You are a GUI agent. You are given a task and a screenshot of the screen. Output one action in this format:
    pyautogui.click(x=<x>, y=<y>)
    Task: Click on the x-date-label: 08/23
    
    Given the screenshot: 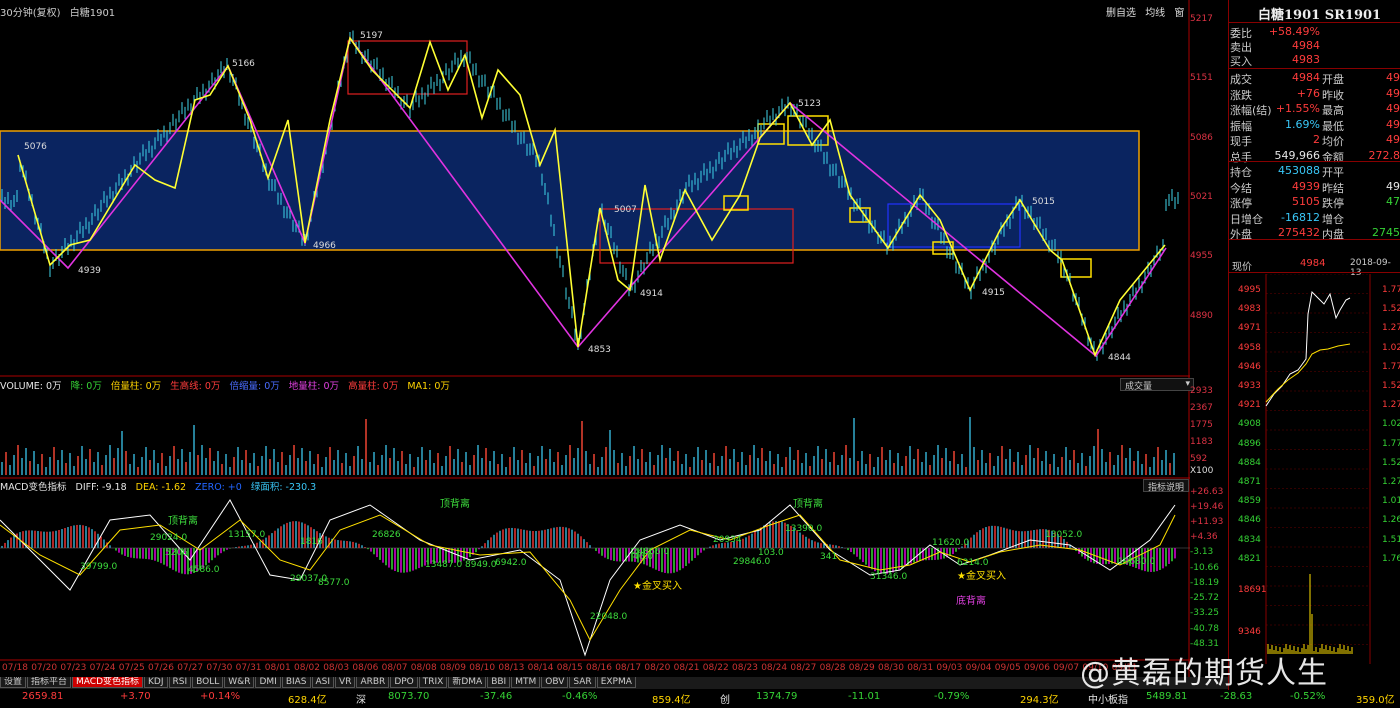 What is the action you would take?
    pyautogui.click(x=745, y=668)
    